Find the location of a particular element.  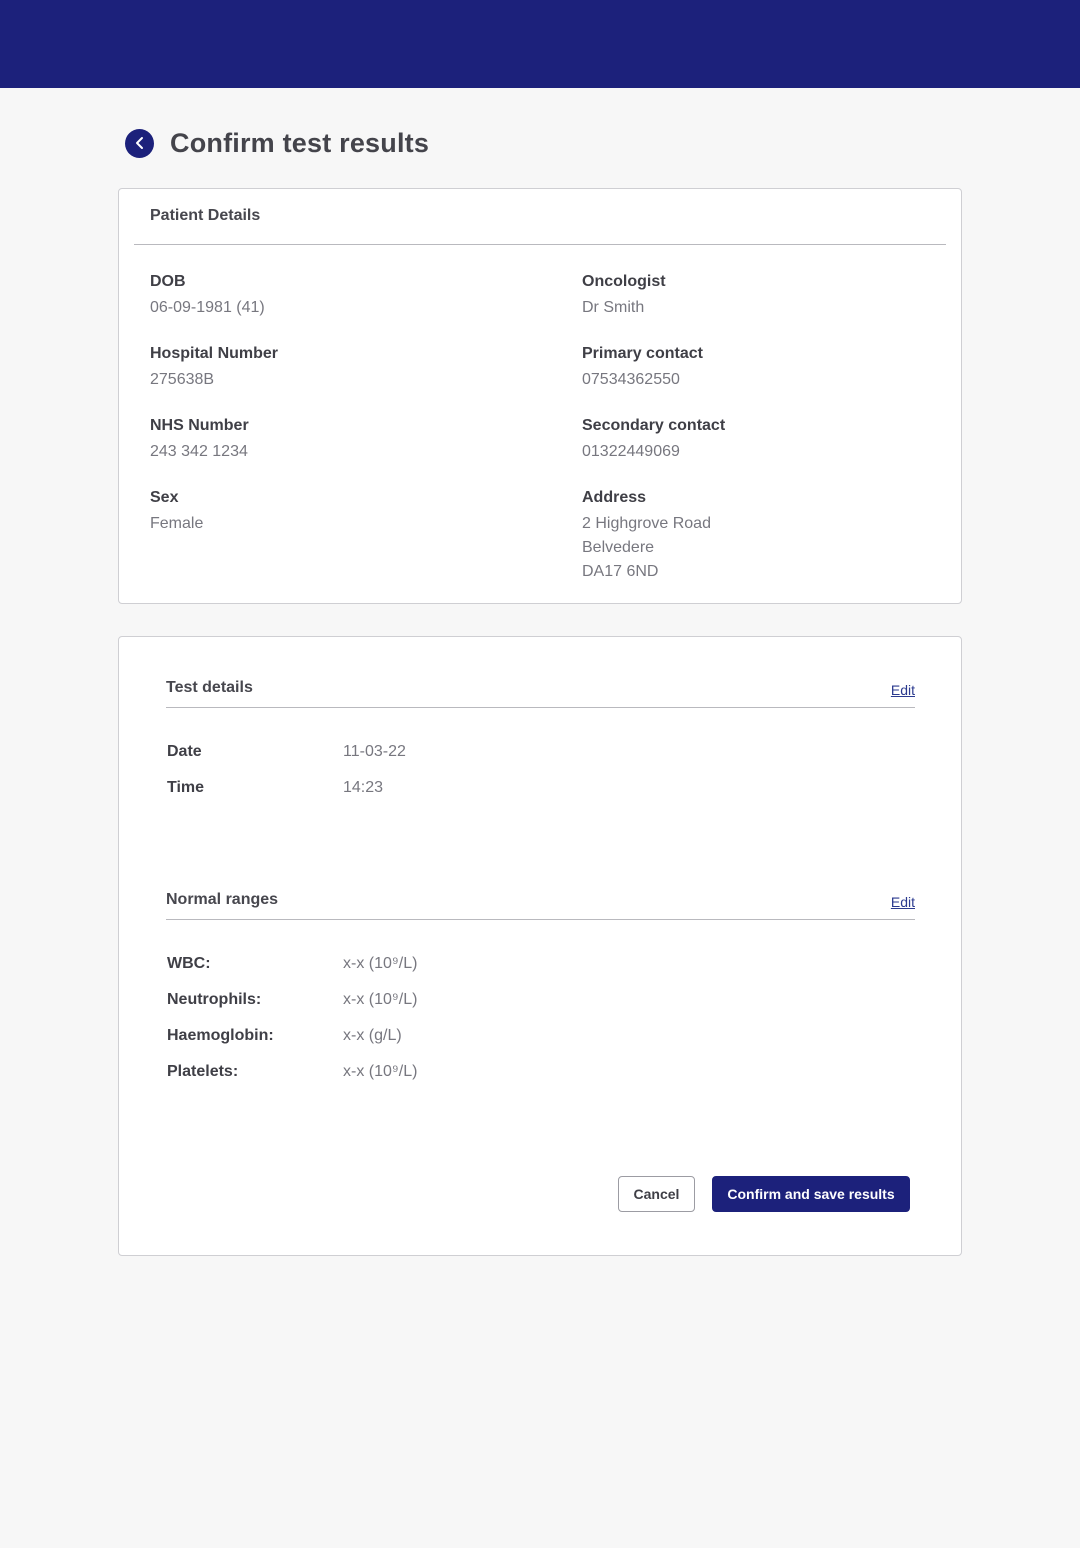

test-details-header: Test details Edit is located at coordinates (540, 691).